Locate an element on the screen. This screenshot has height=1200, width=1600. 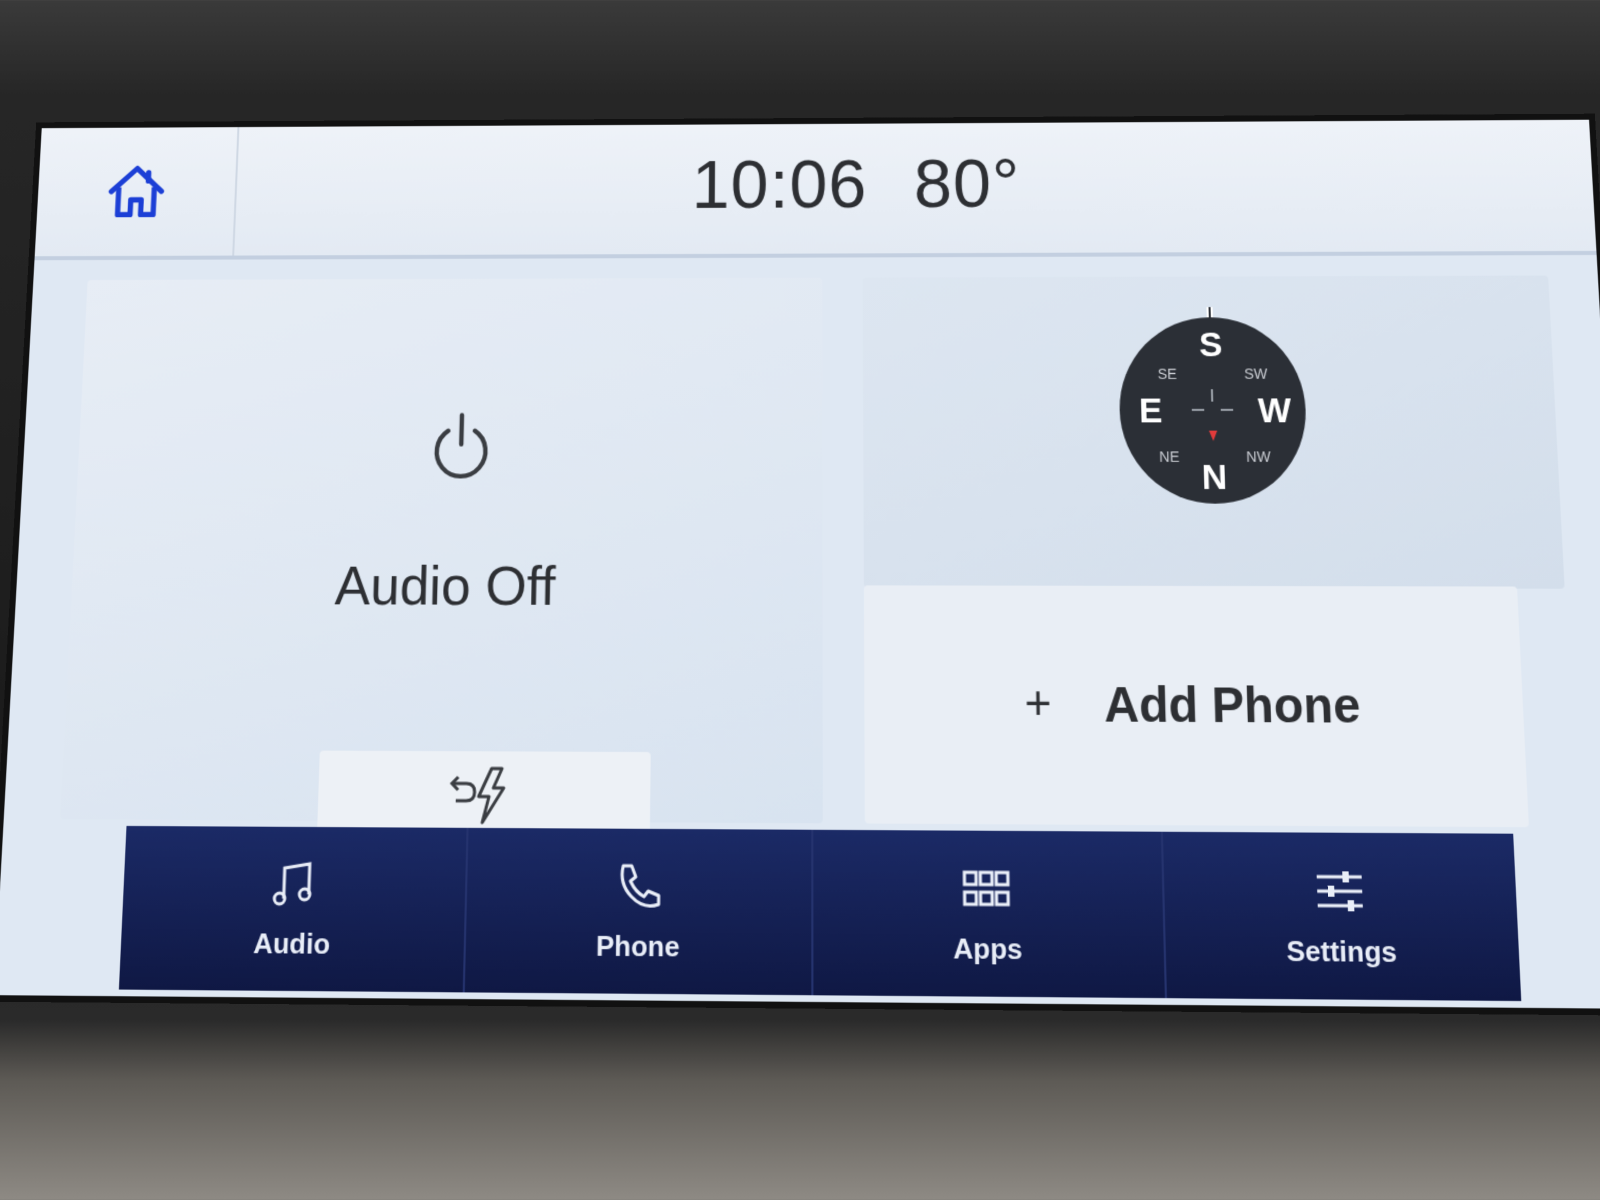
compass-nw: NW is located at coordinates (1258, 456).